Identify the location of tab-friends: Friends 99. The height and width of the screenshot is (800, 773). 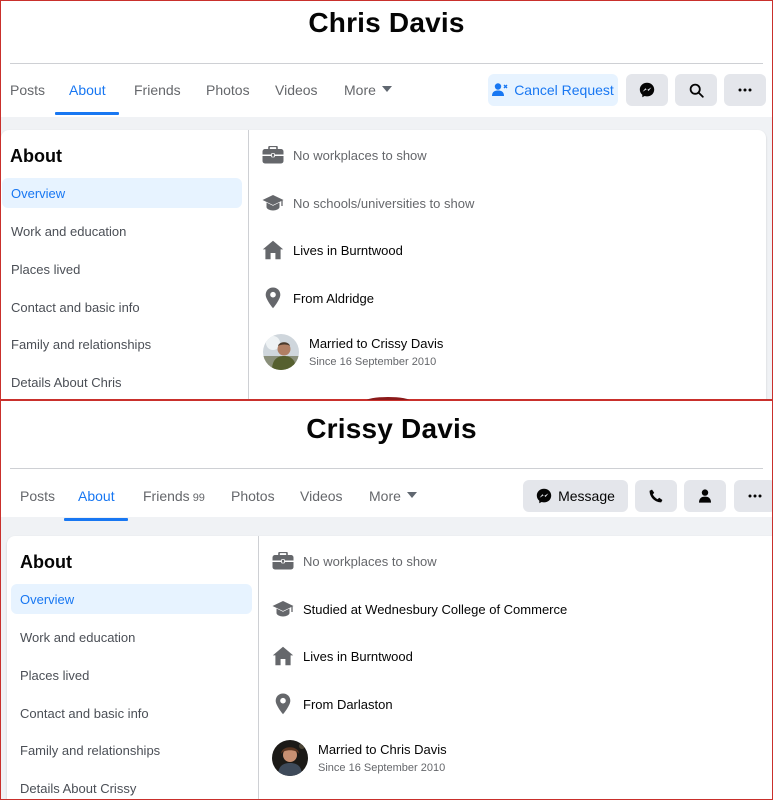
(174, 496).